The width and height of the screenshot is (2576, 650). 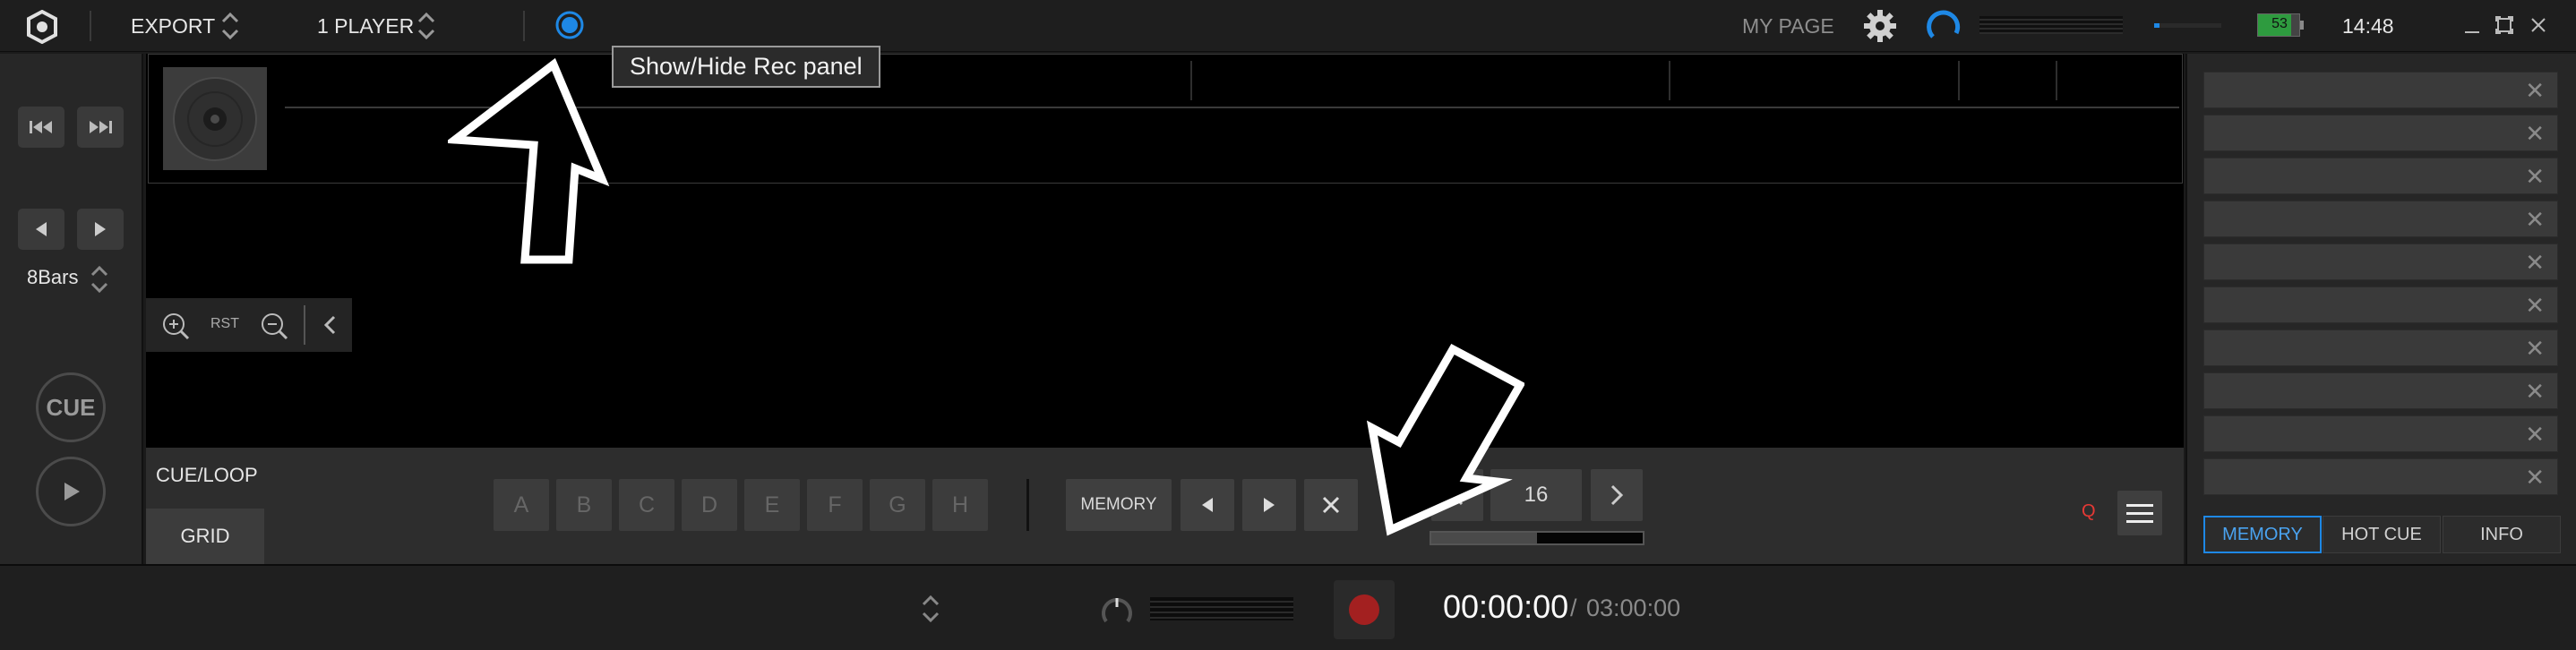 What do you see at coordinates (230, 26) in the screenshot?
I see `export-mode-chevron-icon` at bounding box center [230, 26].